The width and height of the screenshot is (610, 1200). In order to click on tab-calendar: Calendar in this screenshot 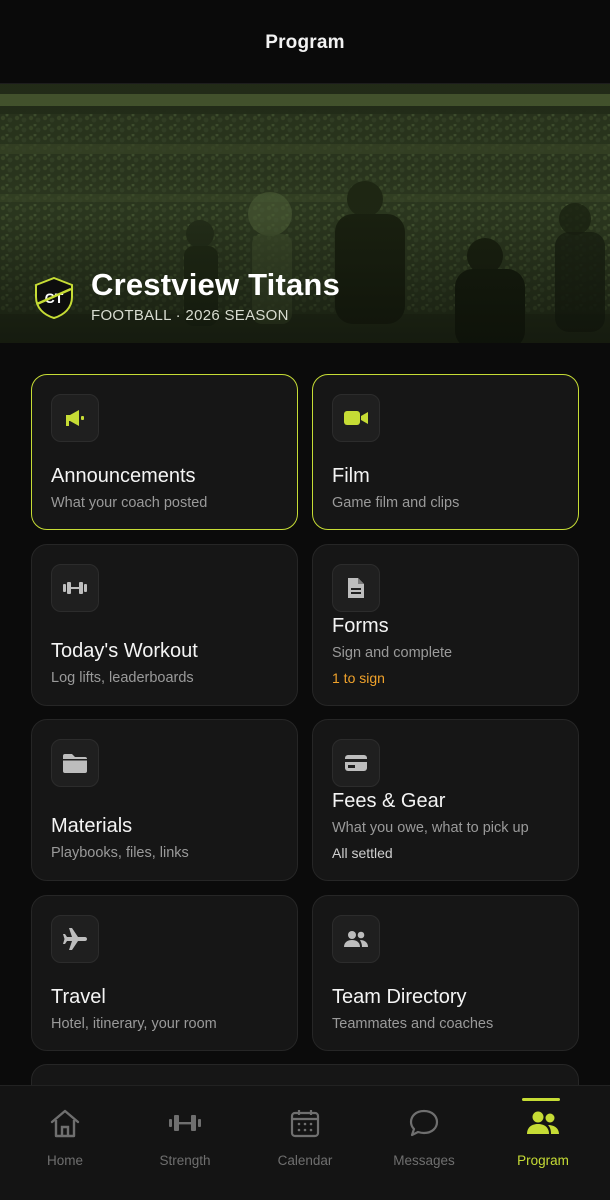, I will do `click(305, 1143)`.